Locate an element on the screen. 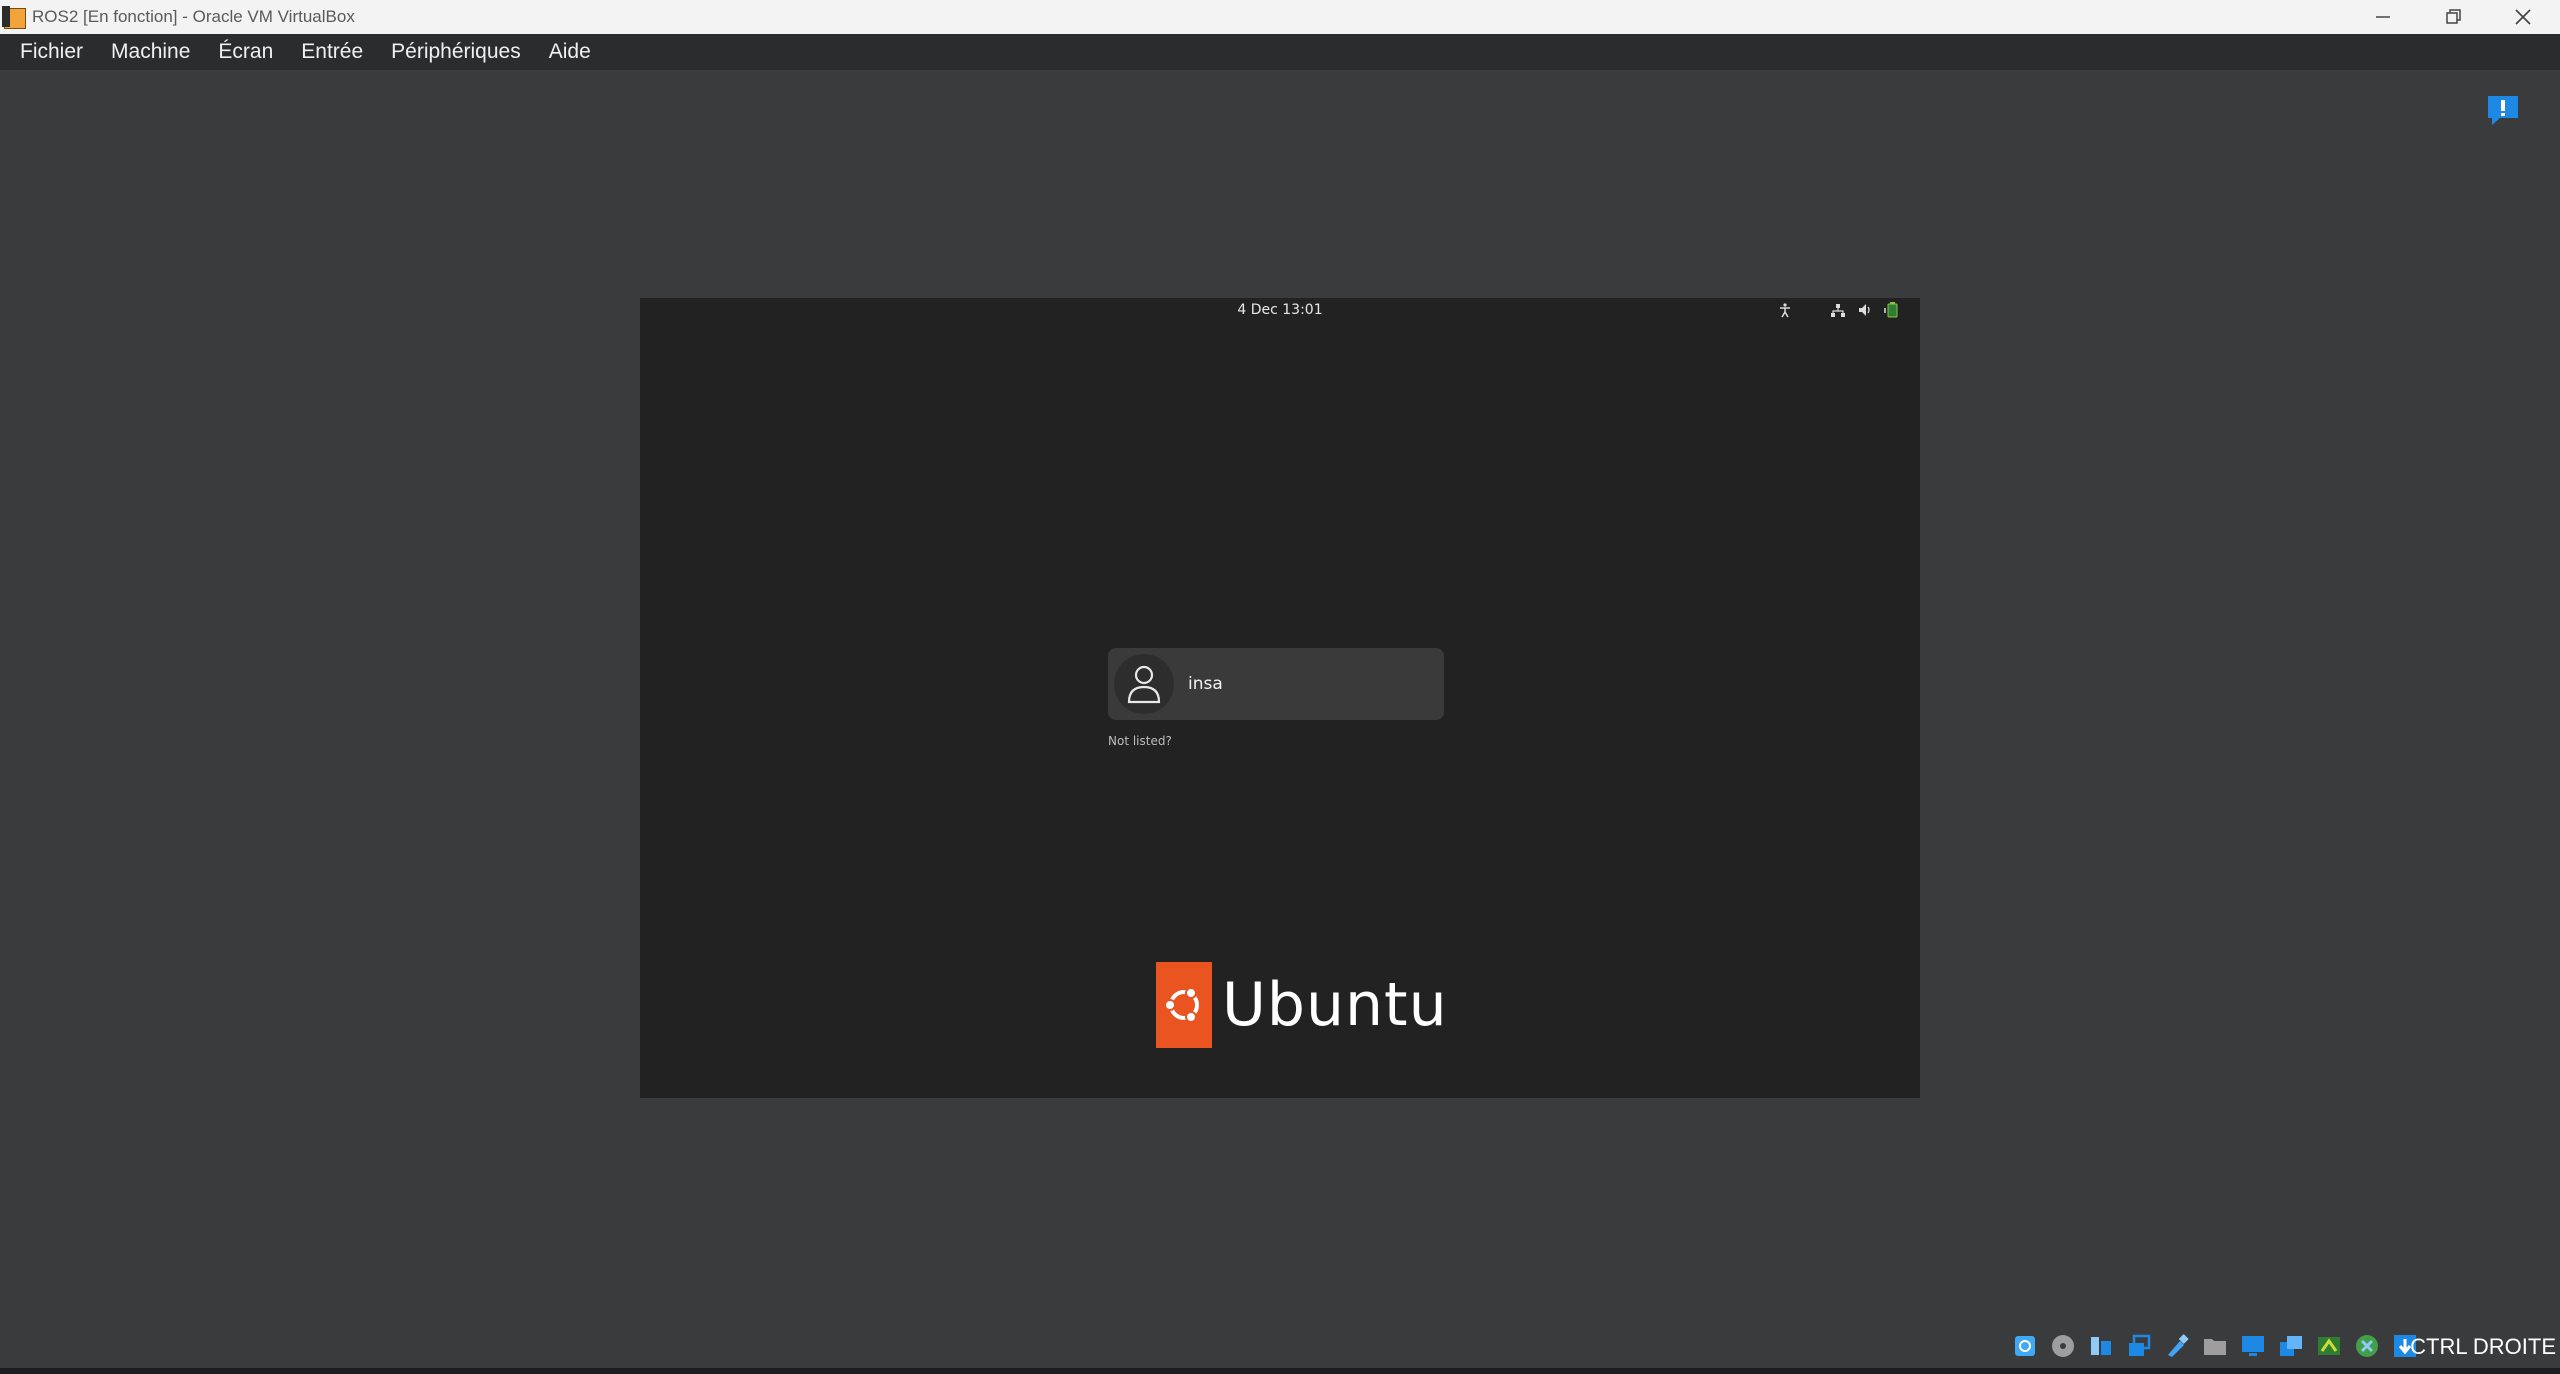 This screenshot has width=2560, height=1374. vm-clock: 4 Dec 13:01 is located at coordinates (1280, 310).